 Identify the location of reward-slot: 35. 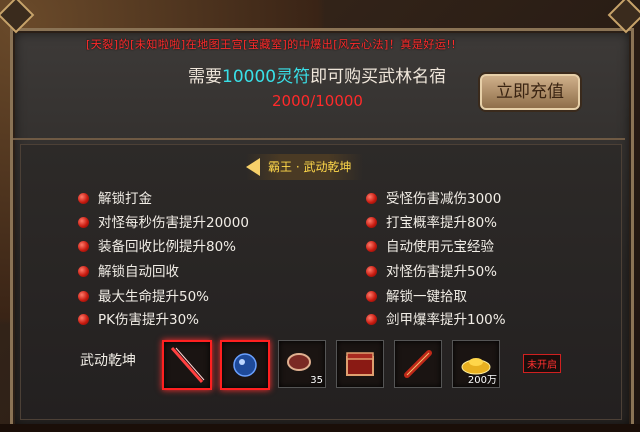
(302, 364).